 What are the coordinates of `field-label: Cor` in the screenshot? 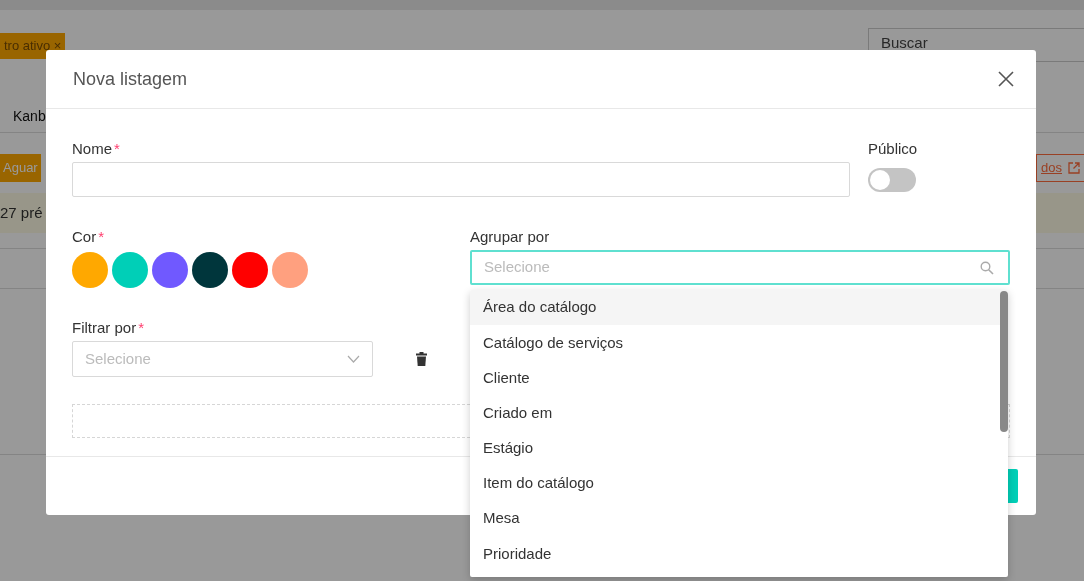 It's located at (84, 236).